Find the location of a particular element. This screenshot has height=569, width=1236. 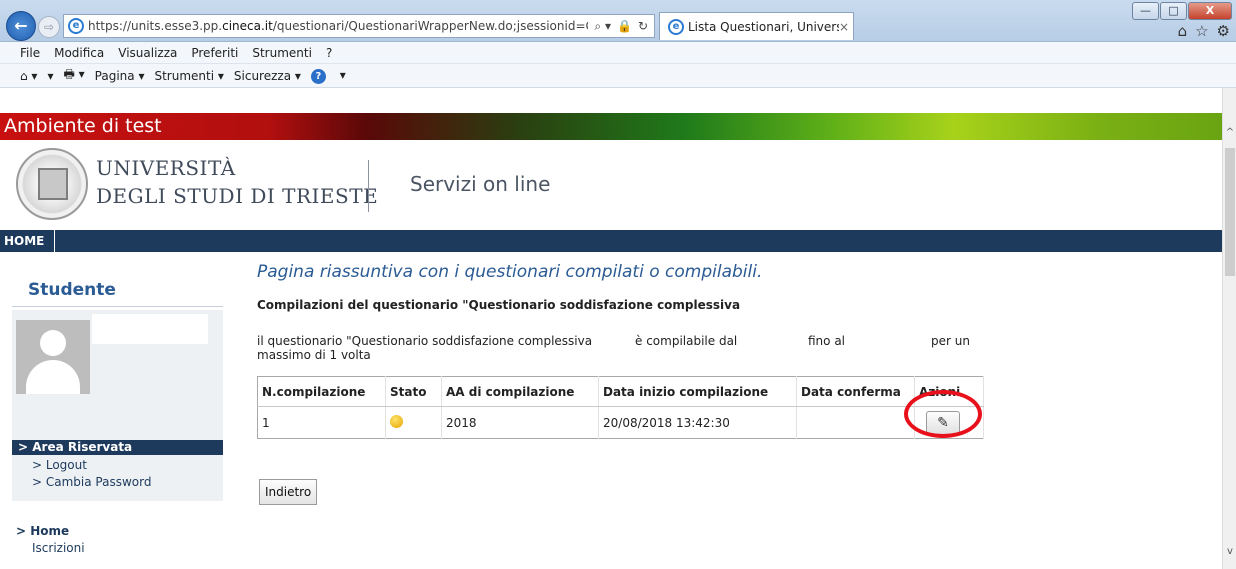

menu-strumenti: Strumenti is located at coordinates (282, 53).